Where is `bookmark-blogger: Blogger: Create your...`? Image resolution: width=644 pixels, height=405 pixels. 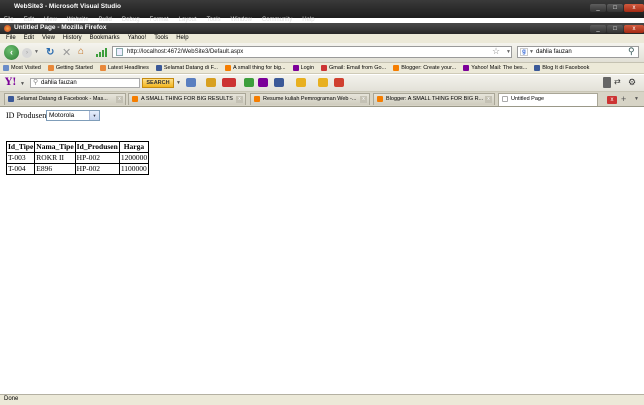
bookmark-blogger: Blogger: Create your... is located at coordinates (424, 68).